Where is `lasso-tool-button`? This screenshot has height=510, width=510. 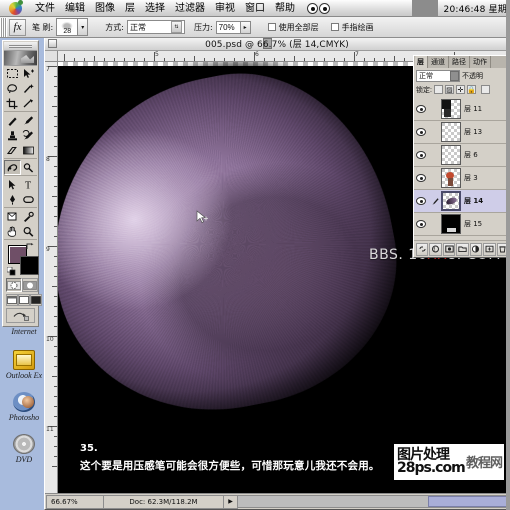 lasso-tool-button is located at coordinates (12, 88).